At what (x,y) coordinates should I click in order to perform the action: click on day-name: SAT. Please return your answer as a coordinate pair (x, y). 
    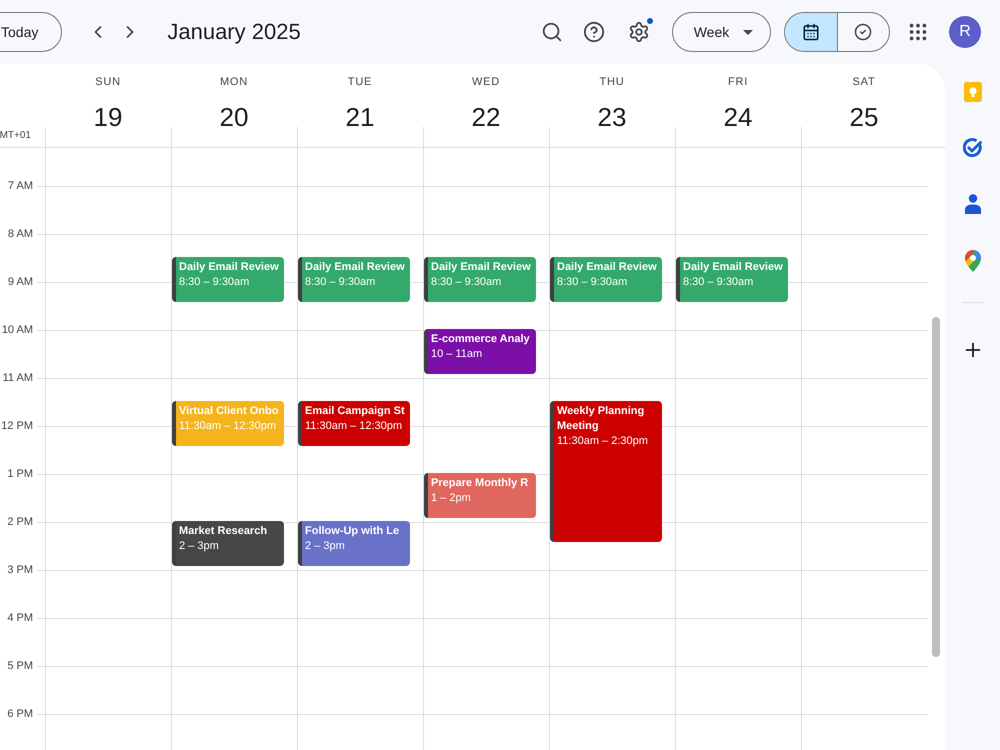
    Looking at the image, I should click on (864, 82).